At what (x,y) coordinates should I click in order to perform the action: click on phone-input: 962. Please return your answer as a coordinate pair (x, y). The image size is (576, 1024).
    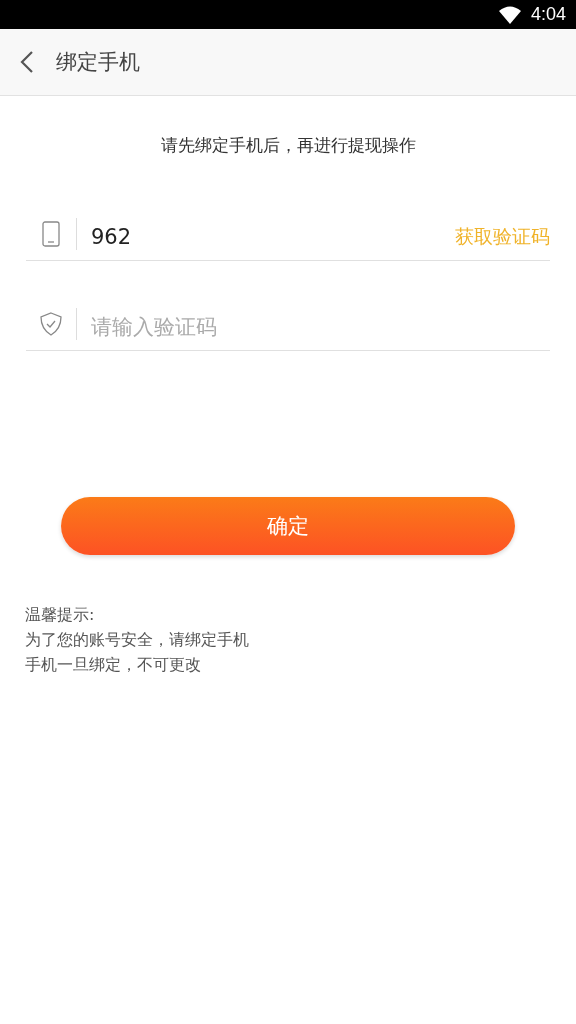
    Looking at the image, I should click on (272, 237).